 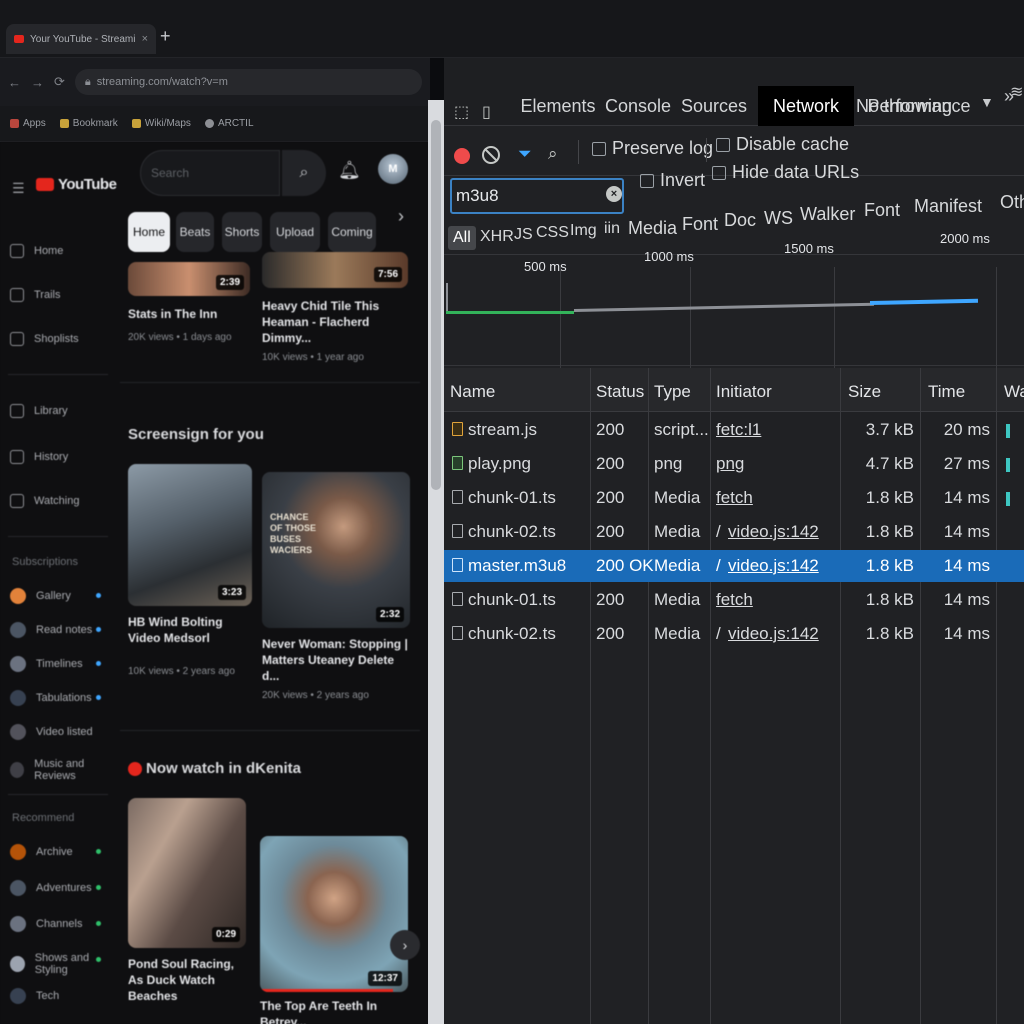 What do you see at coordinates (55, 852) in the screenshot?
I see `sidebar-channel: Archive` at bounding box center [55, 852].